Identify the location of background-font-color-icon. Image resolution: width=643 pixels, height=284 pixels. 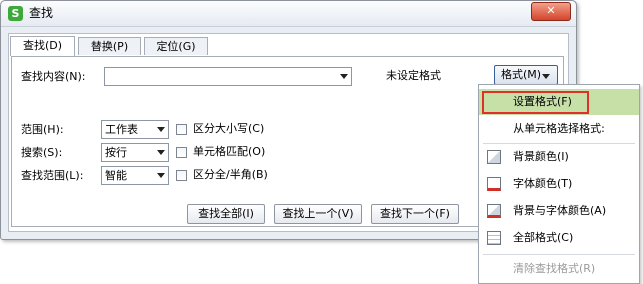
(494, 211).